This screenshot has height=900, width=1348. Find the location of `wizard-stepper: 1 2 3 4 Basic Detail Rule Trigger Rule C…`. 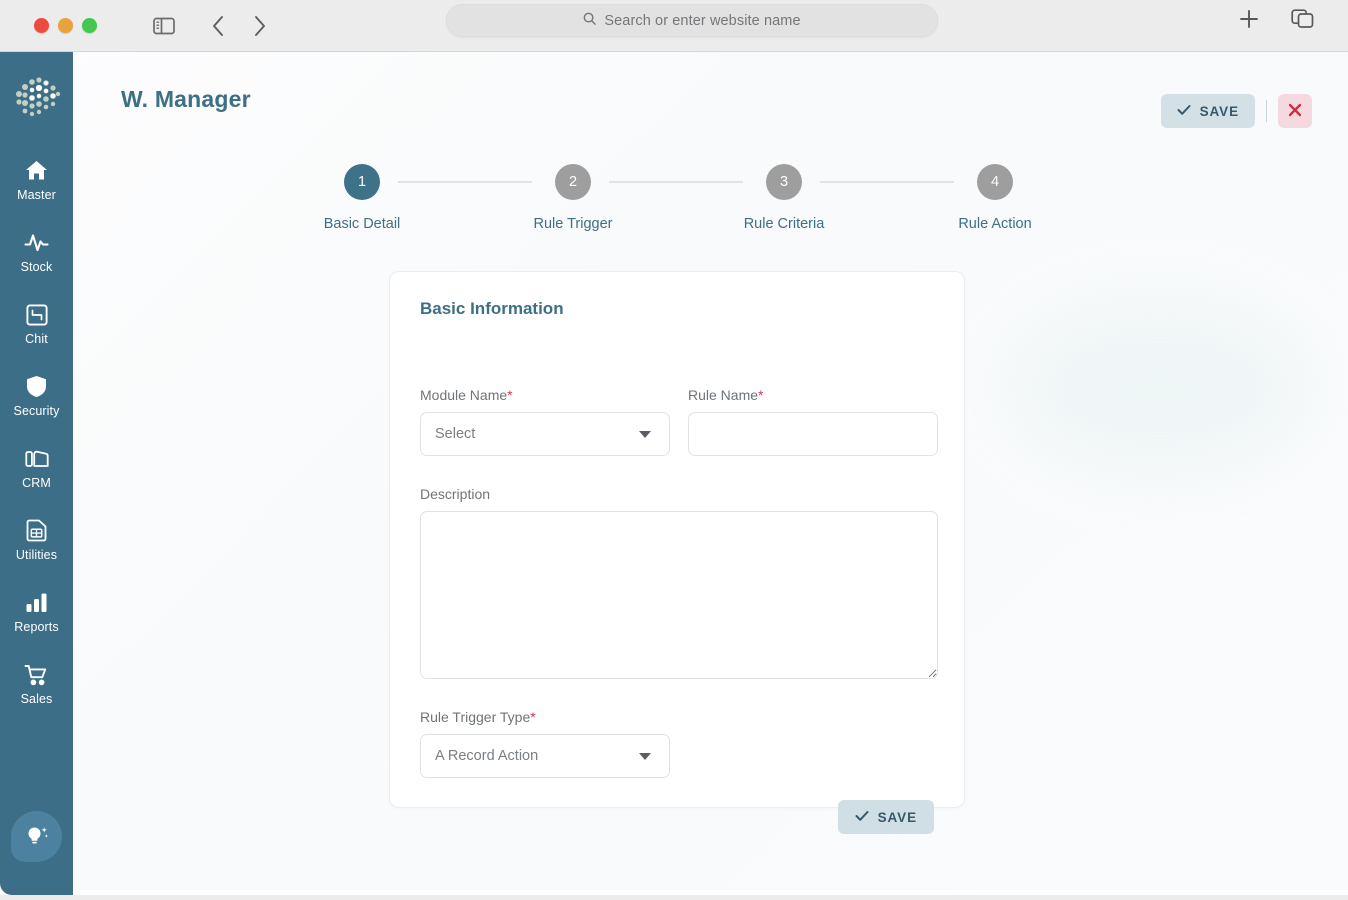

wizard-stepper: 1 2 3 4 Basic Detail Rule Trigger Rule C… is located at coordinates (690, 209).